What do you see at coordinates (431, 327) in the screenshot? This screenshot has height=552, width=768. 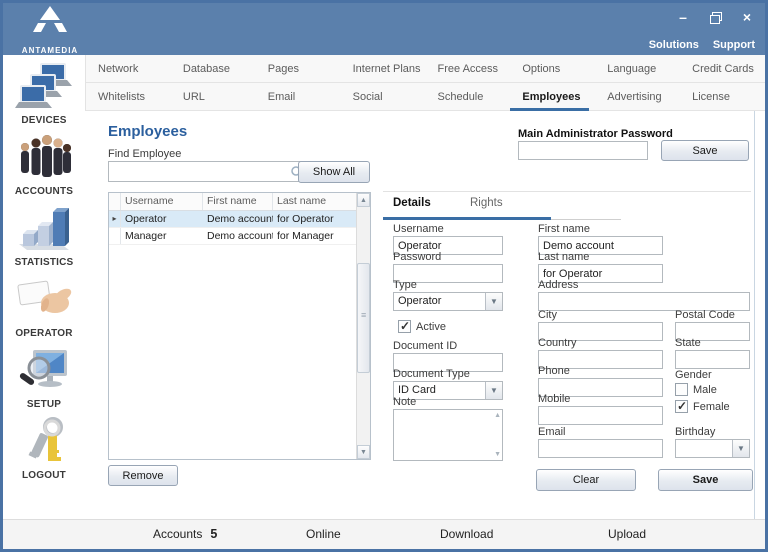 I see `active-label: Active` at bounding box center [431, 327].